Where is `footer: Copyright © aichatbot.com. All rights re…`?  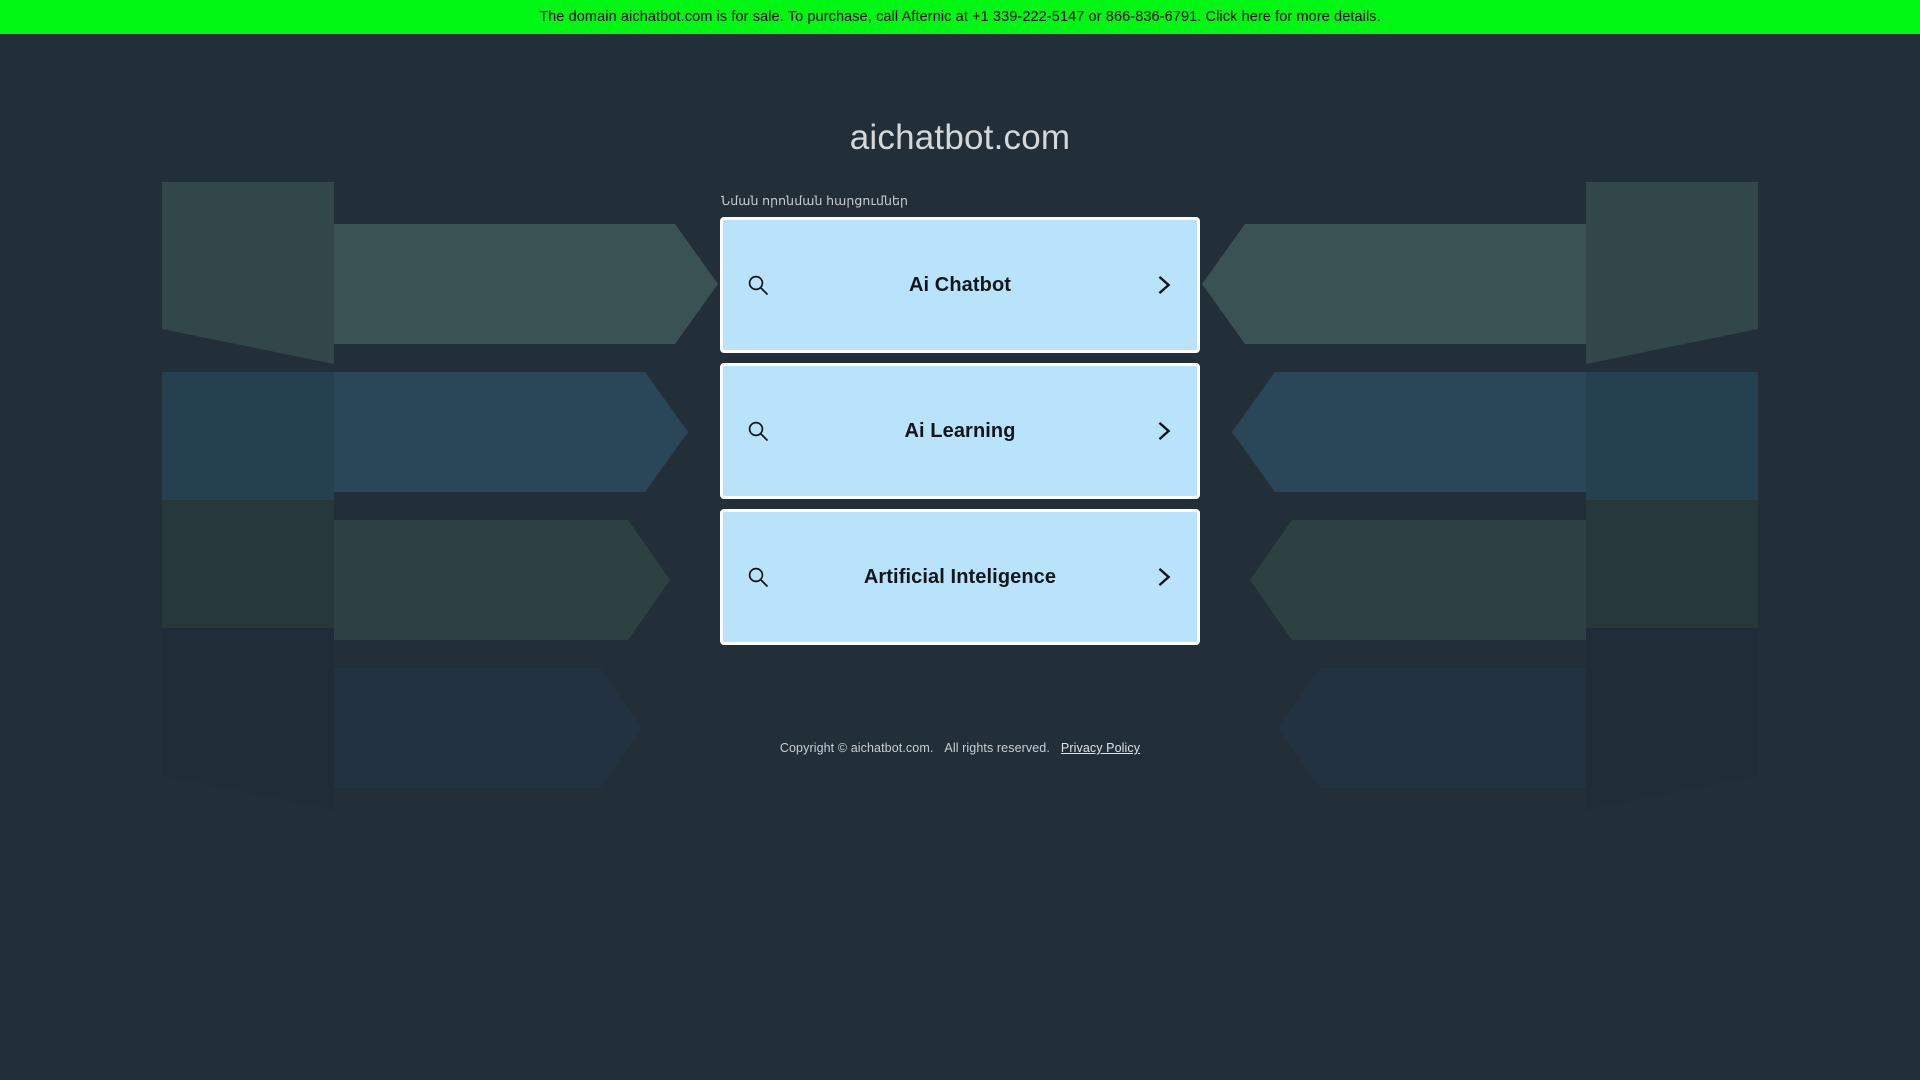
footer: Copyright © aichatbot.com. All rights re… is located at coordinates (960, 748).